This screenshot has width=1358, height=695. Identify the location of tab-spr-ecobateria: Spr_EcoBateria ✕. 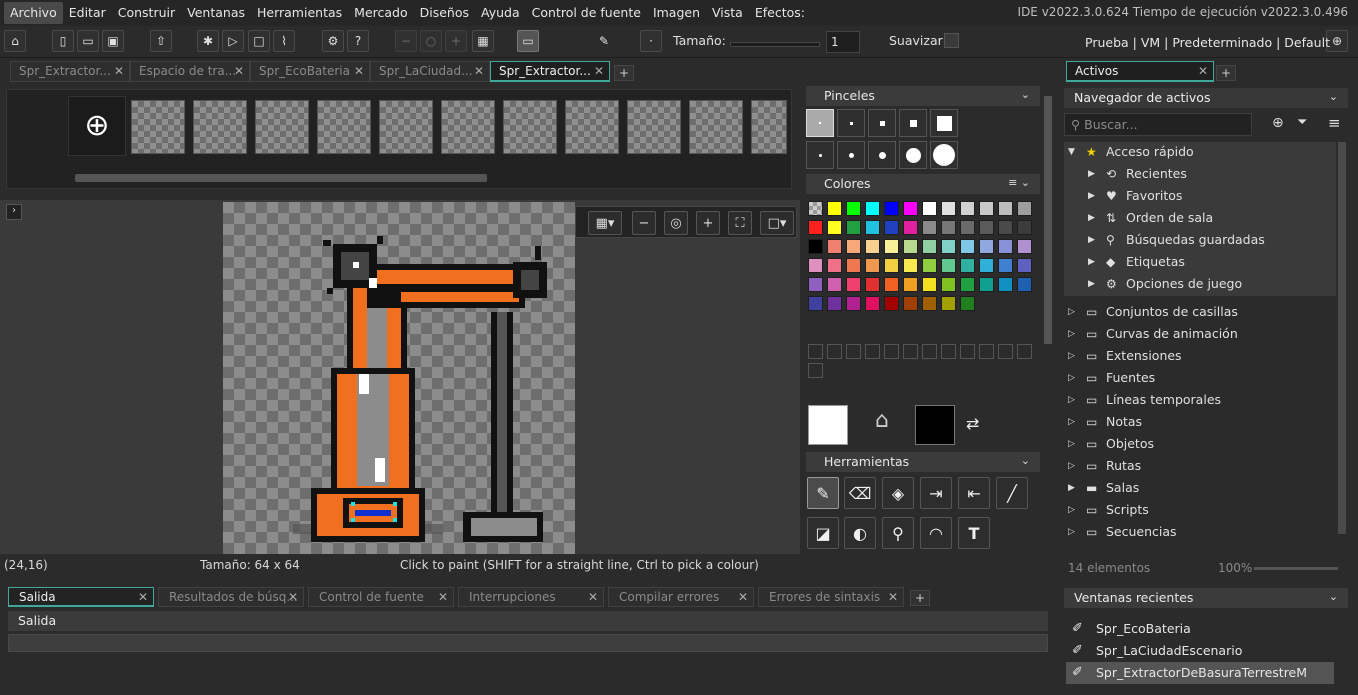
(310, 71).